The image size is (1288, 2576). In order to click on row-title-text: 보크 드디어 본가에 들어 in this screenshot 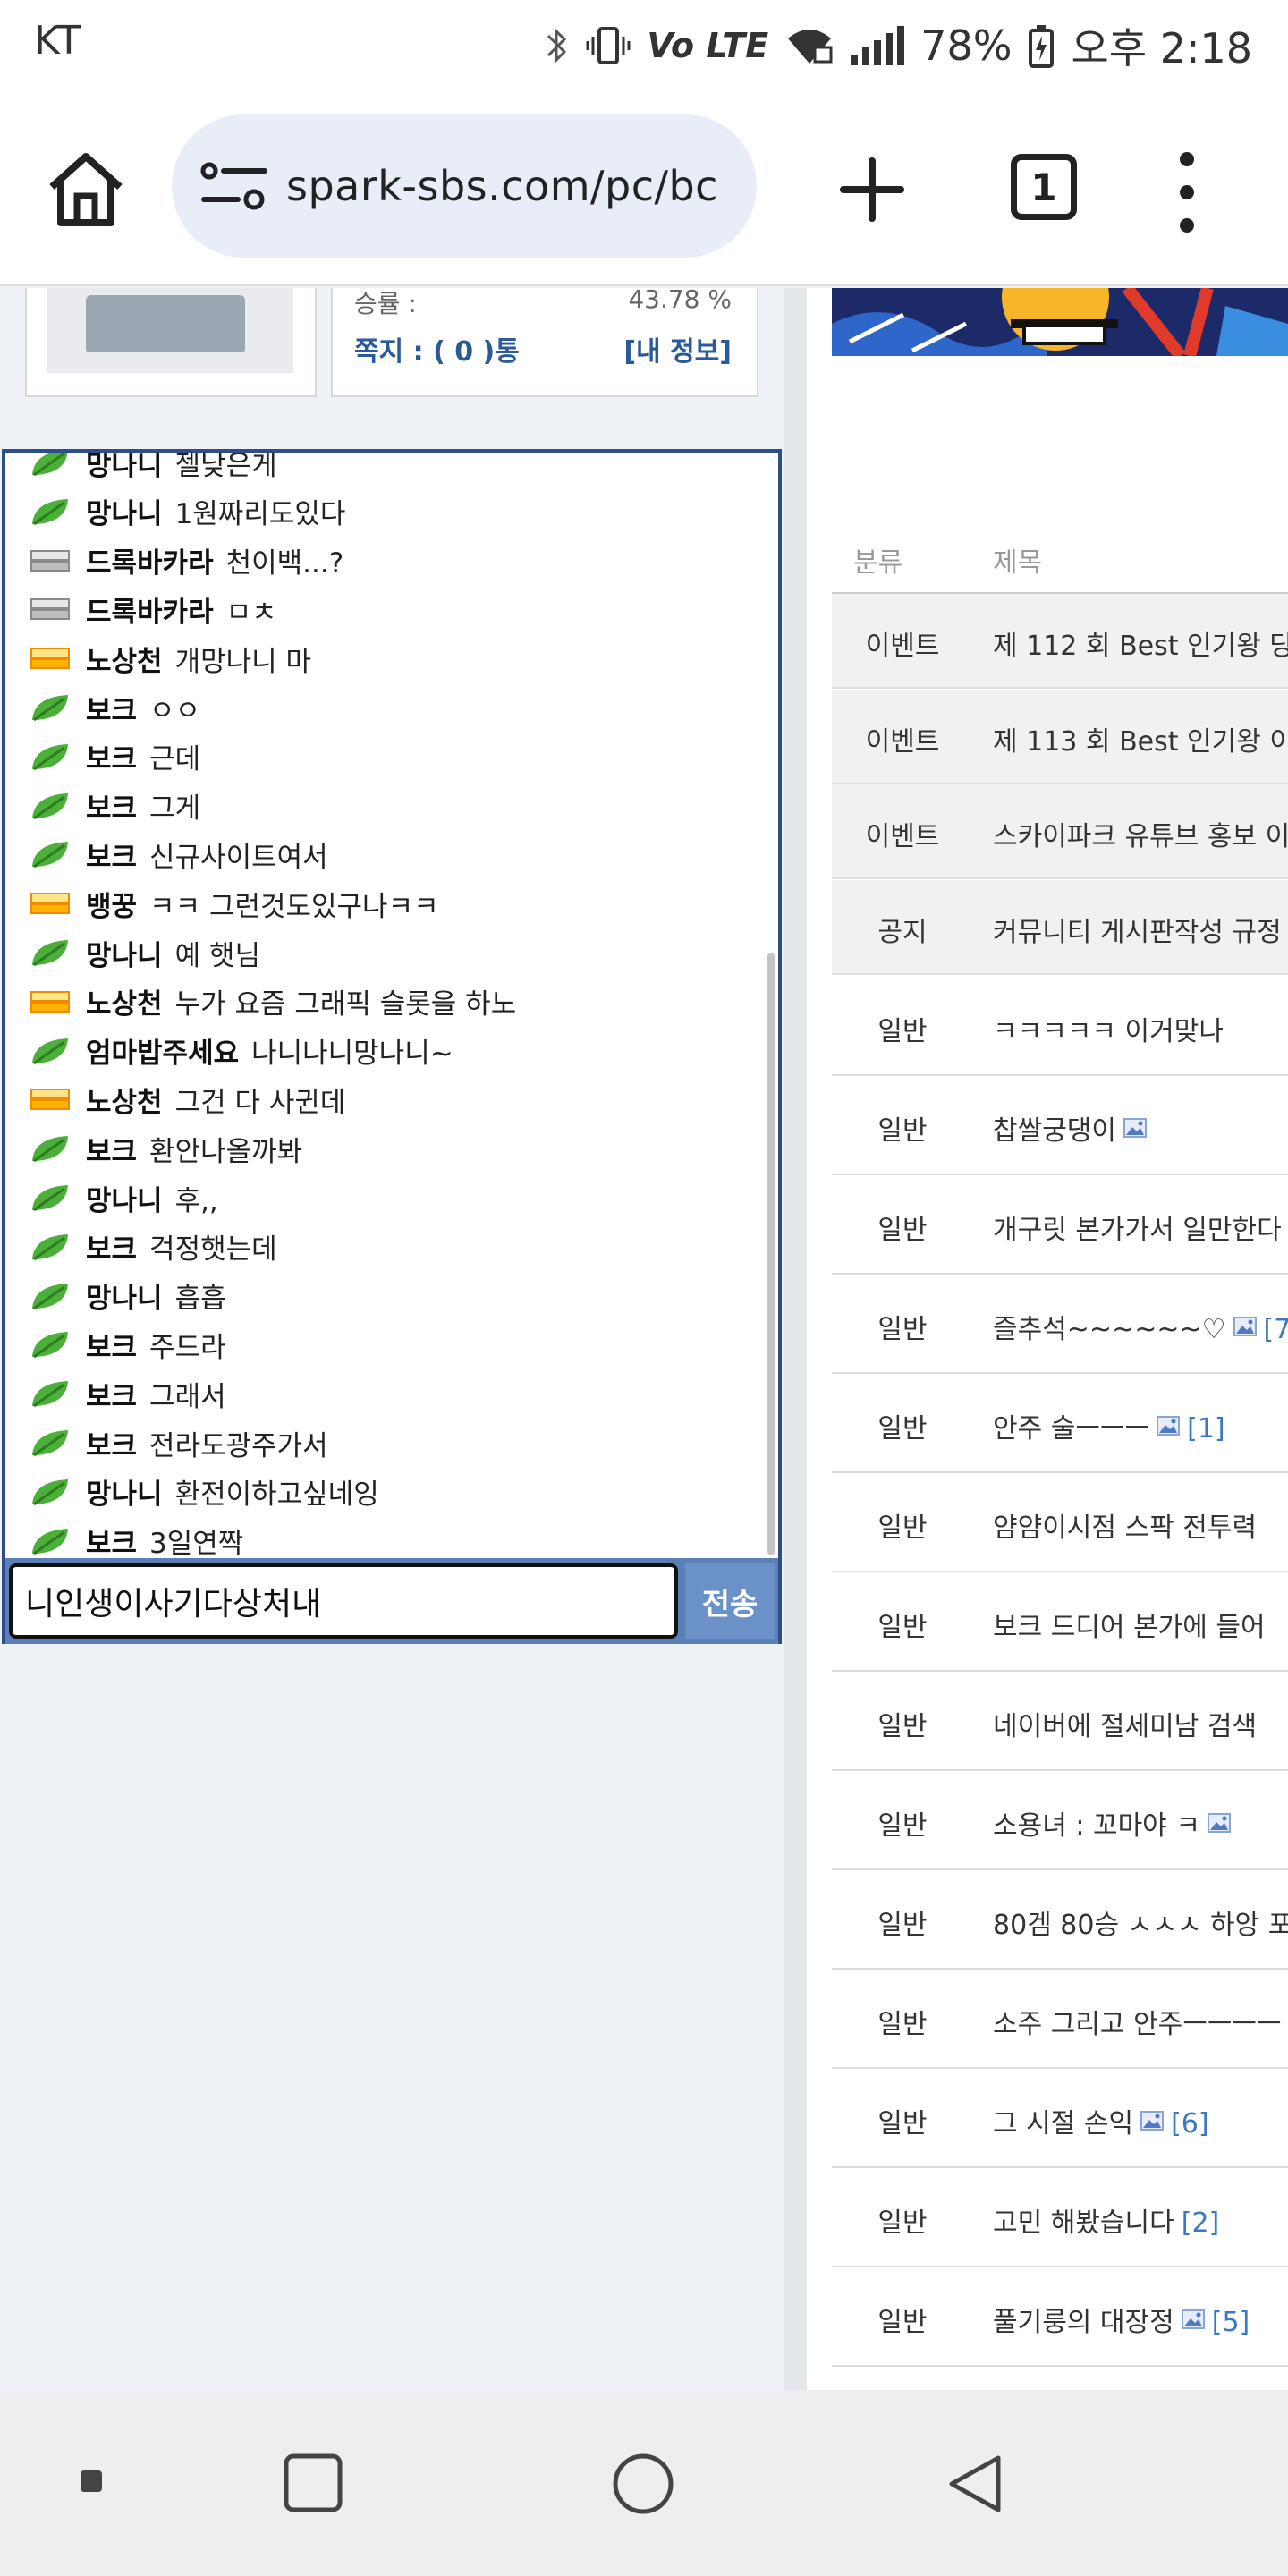, I will do `click(1129, 1627)`.